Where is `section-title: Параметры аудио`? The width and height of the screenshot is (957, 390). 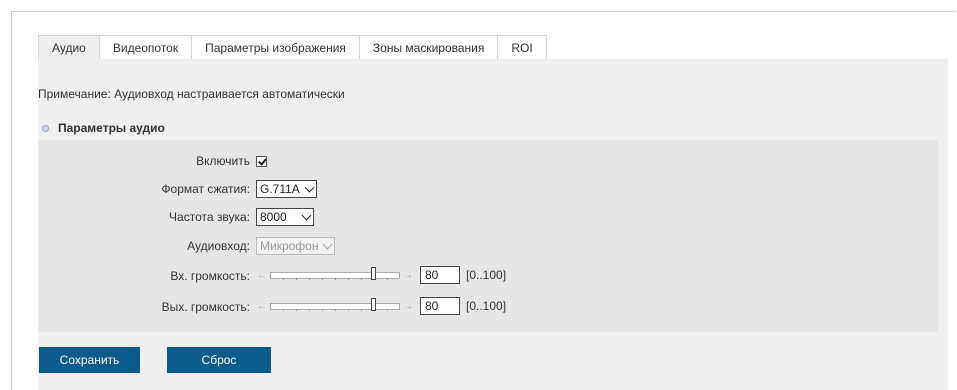 section-title: Параметры аудио is located at coordinates (111, 128).